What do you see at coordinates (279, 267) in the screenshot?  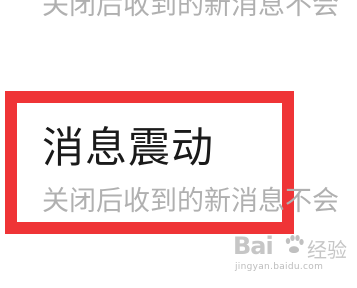 I see `watermark-url: jingyan.baidu.com` at bounding box center [279, 267].